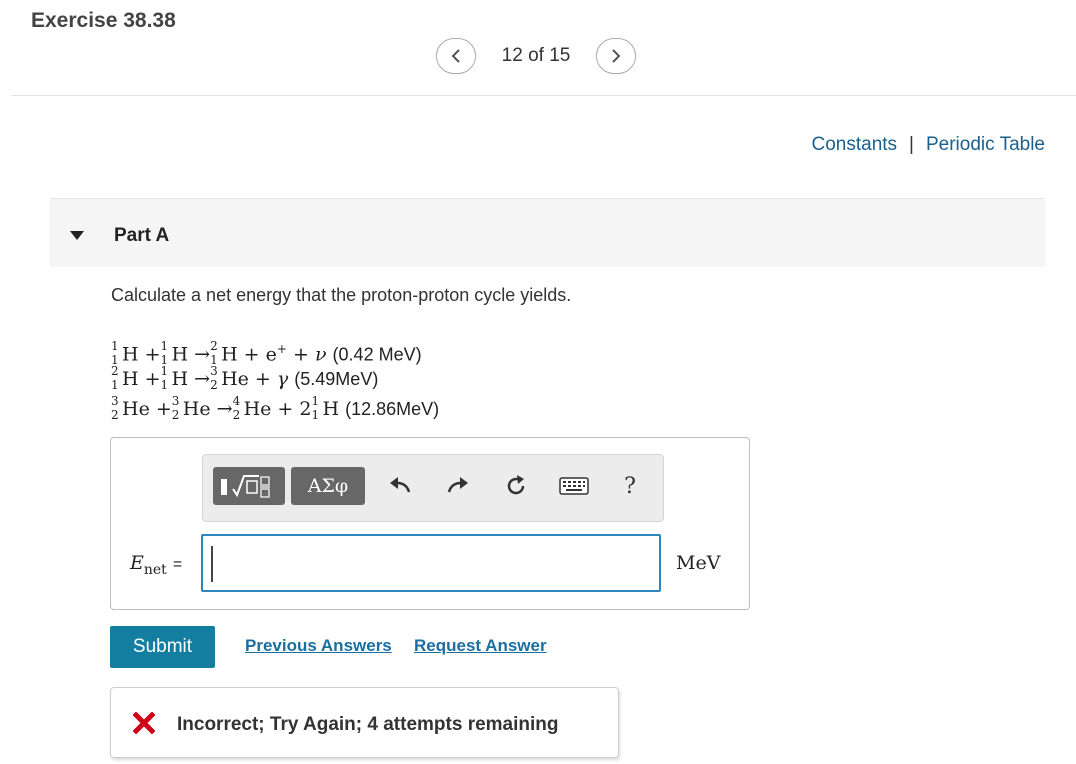  What do you see at coordinates (212, 564) in the screenshot?
I see `text-caret` at bounding box center [212, 564].